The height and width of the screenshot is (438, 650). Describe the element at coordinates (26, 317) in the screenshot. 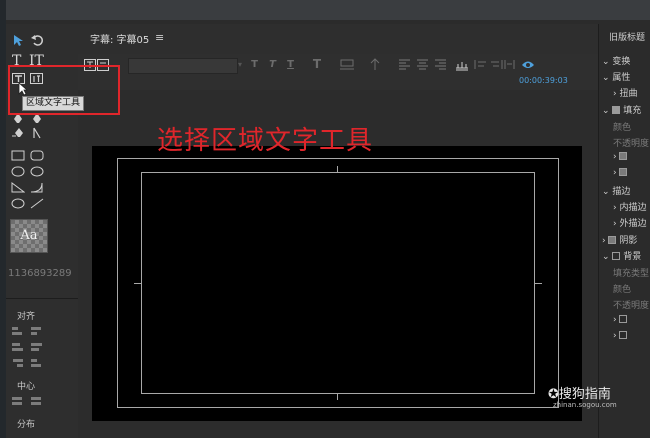

I see `align-label: 对齐` at that location.